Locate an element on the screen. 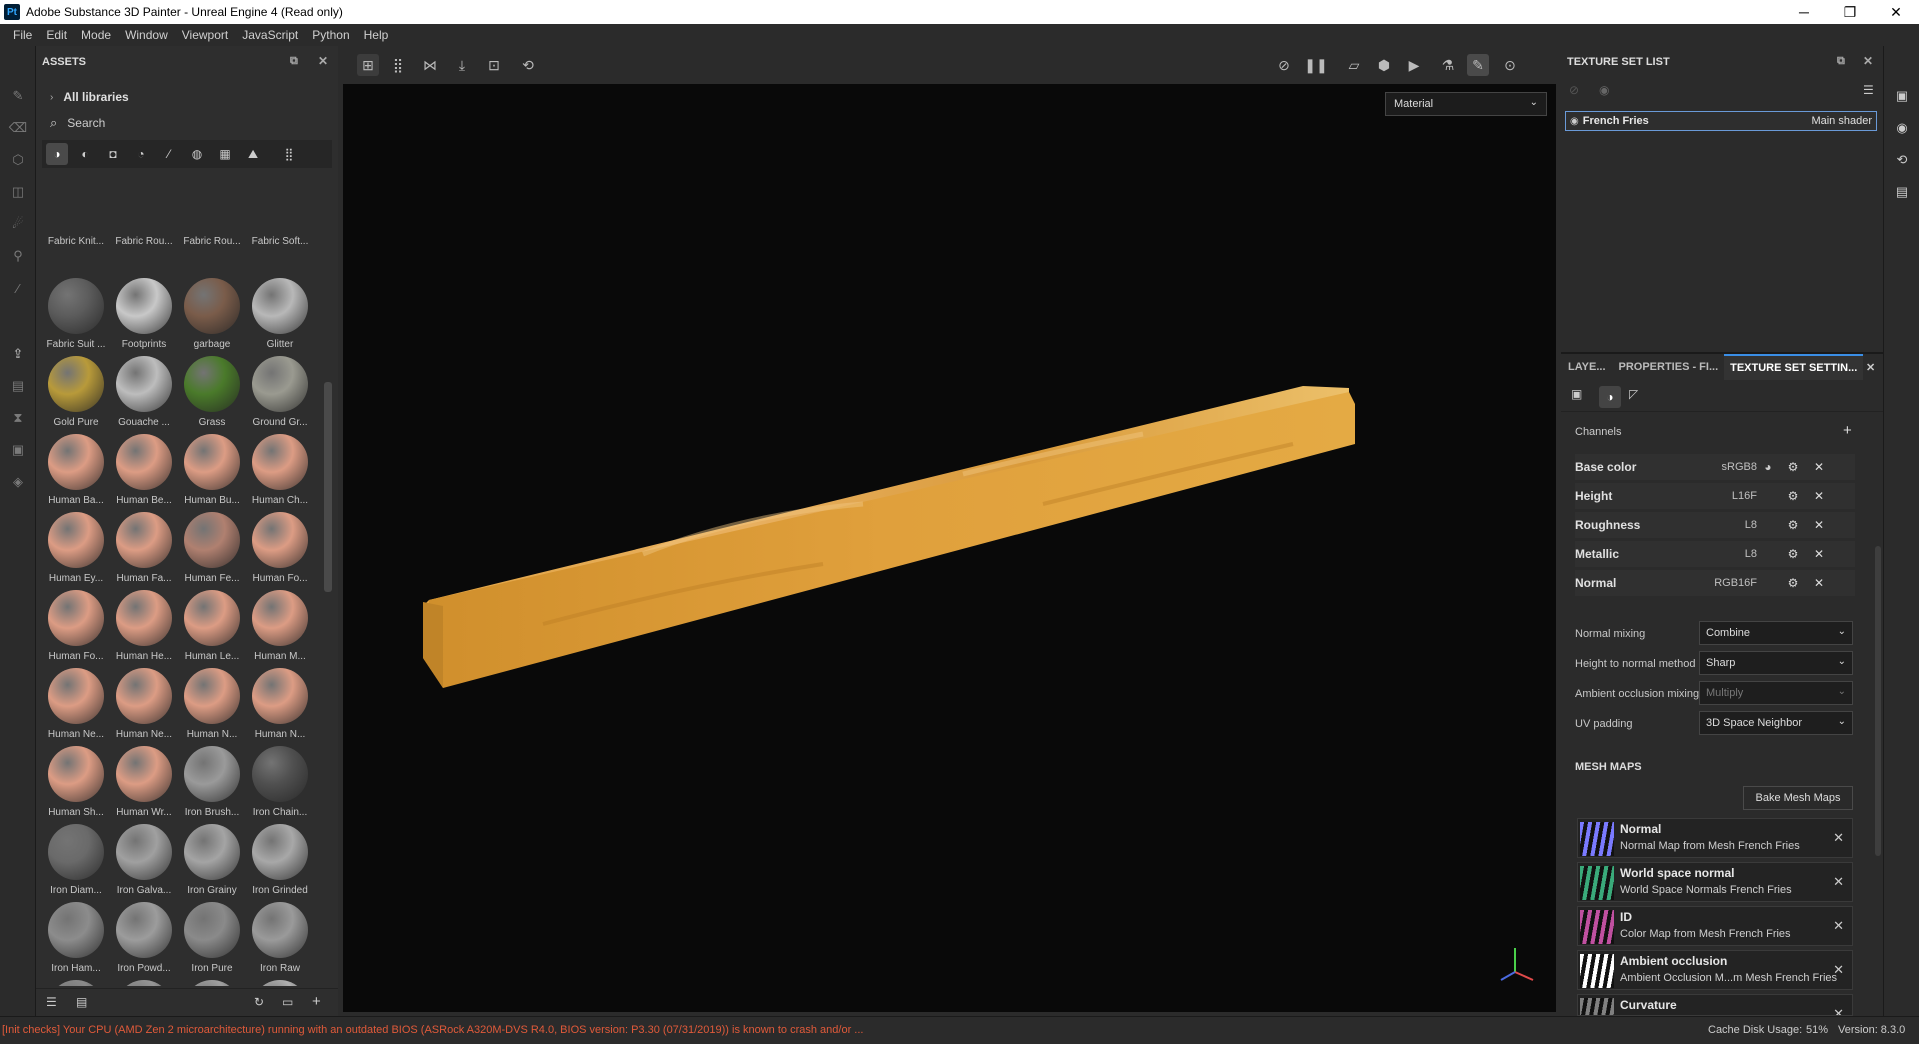 This screenshot has height=1044, width=1919. log-icon: ▤ is located at coordinates (1902, 192).